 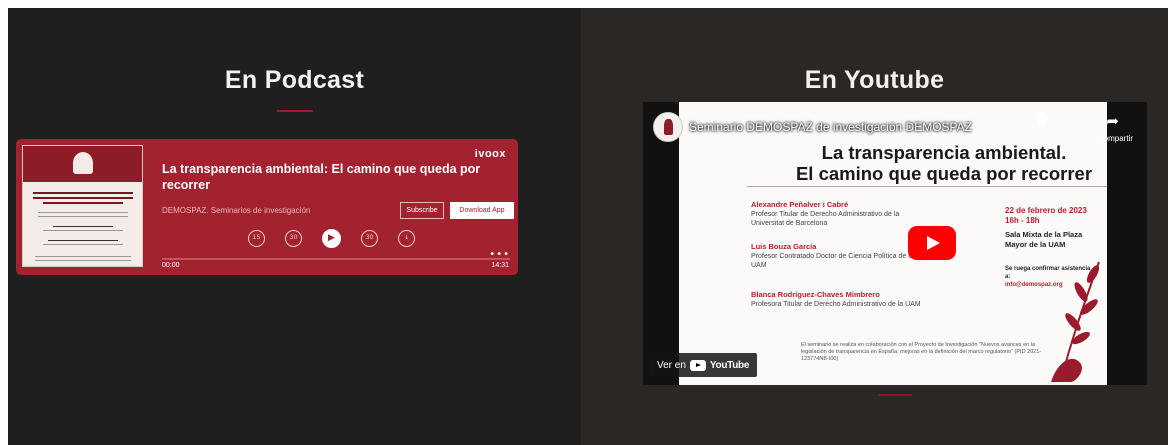 I want to click on cover-logo, so click(x=83, y=163).